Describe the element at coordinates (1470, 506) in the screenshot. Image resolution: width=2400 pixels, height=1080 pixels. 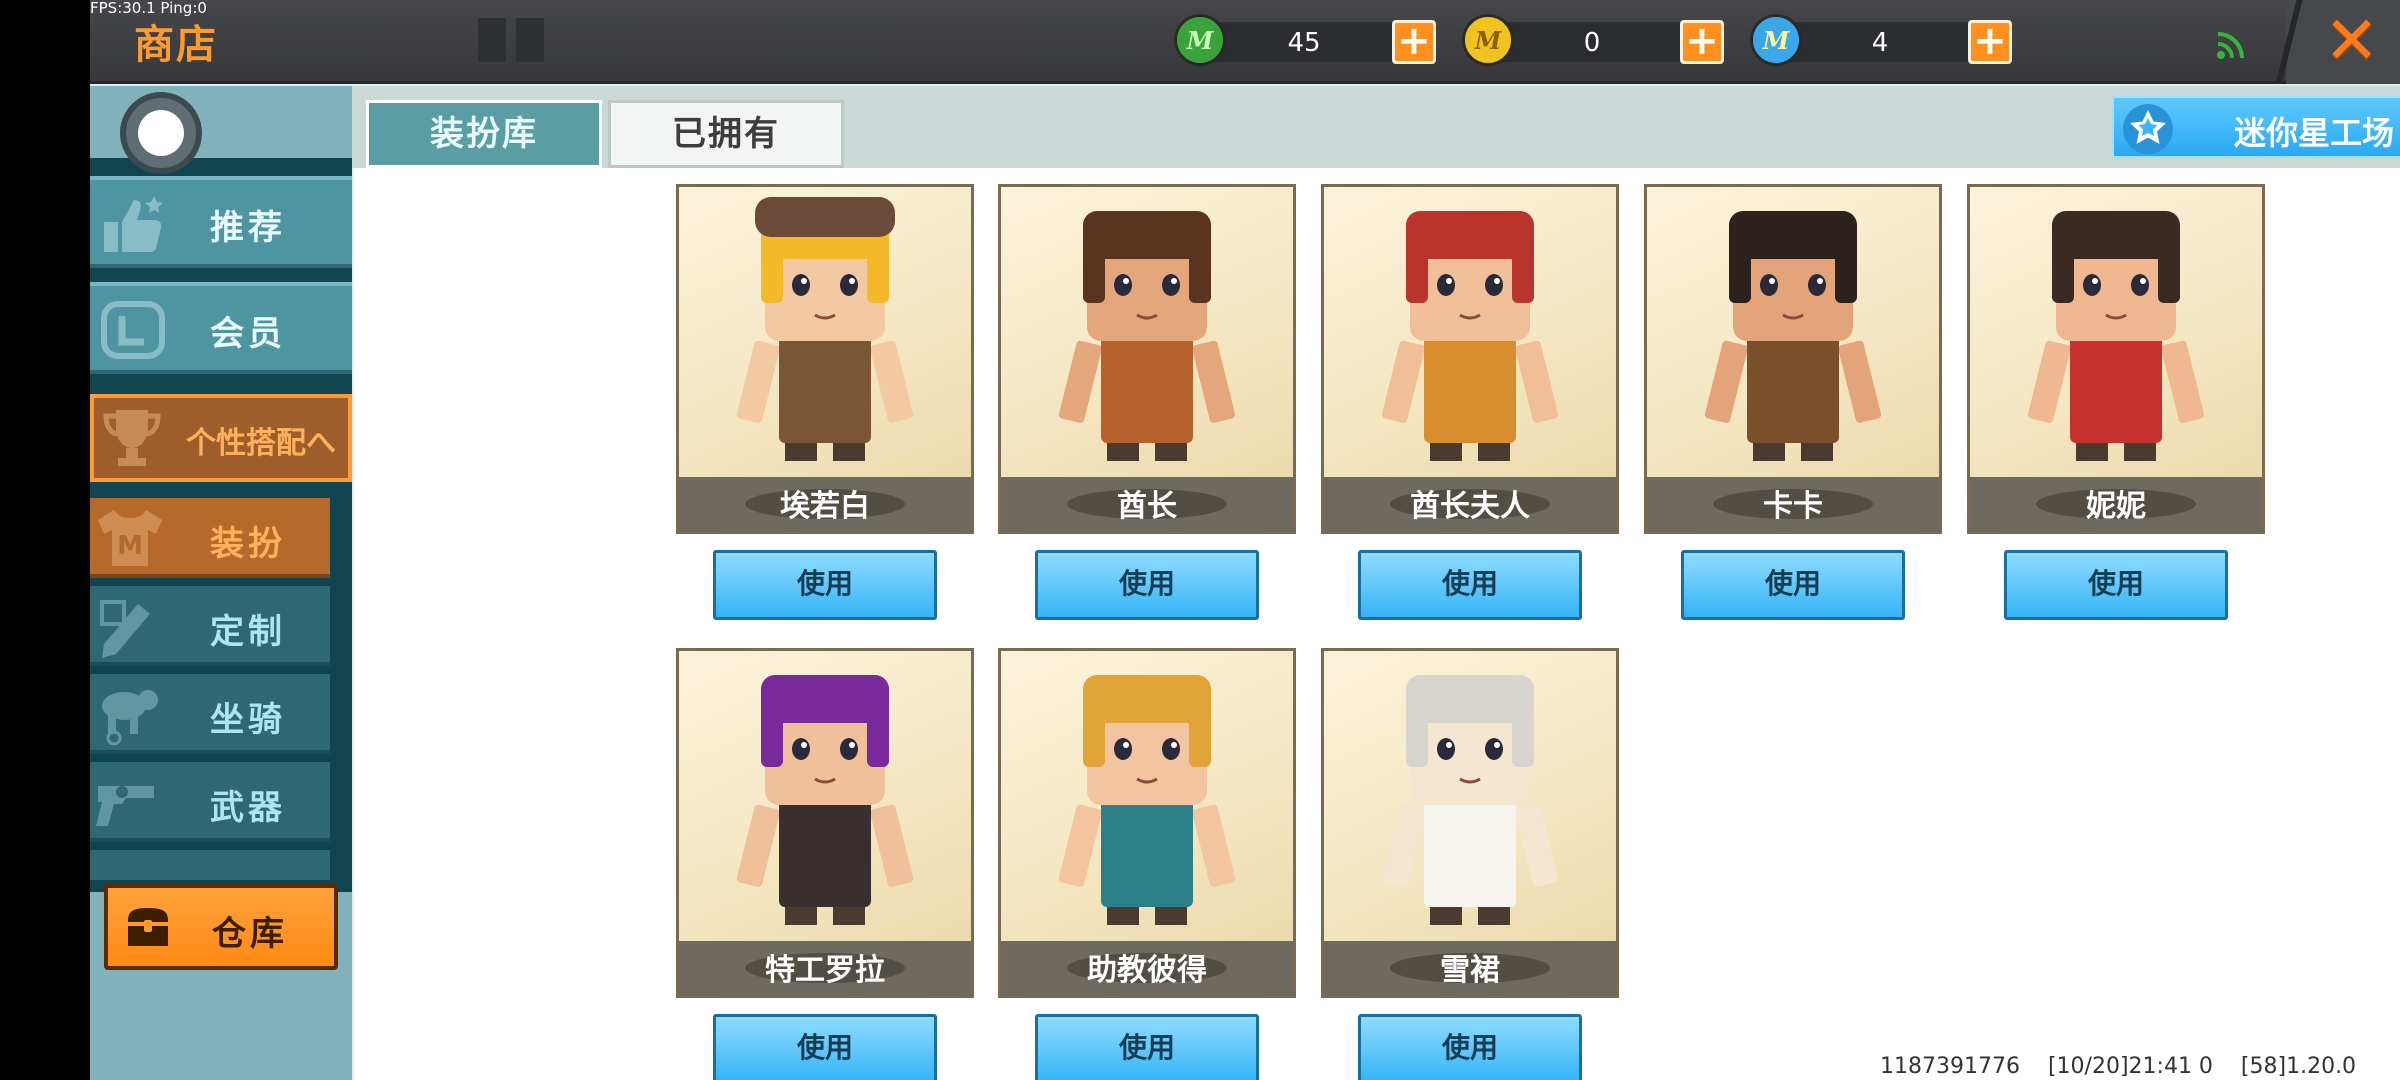
I see `skin-name: 酋长夫人` at that location.